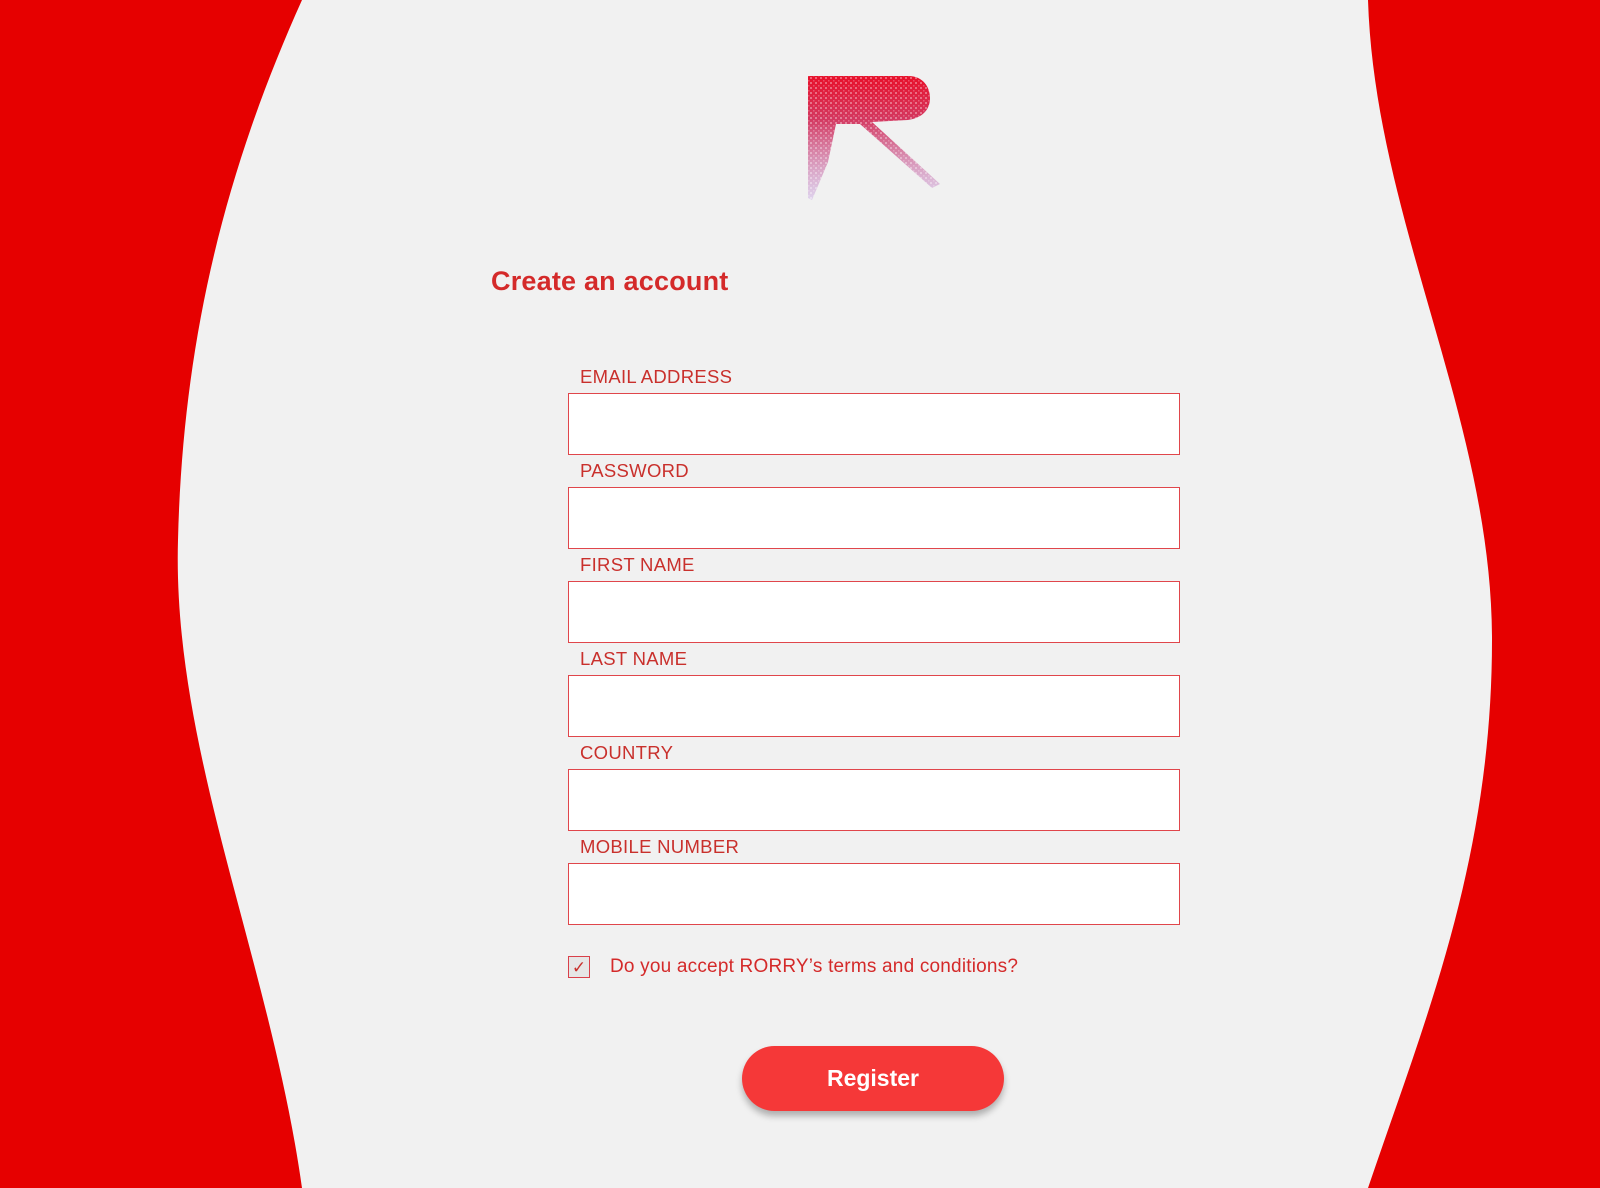 The height and width of the screenshot is (1188, 1600). What do you see at coordinates (637, 564) in the screenshot?
I see `first-name-label: FIRST NAME` at bounding box center [637, 564].